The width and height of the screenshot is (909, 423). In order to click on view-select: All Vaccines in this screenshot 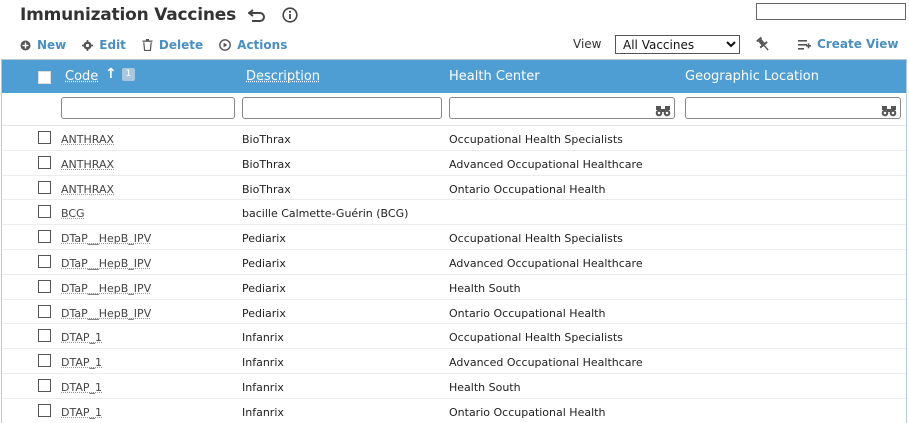, I will do `click(677, 44)`.